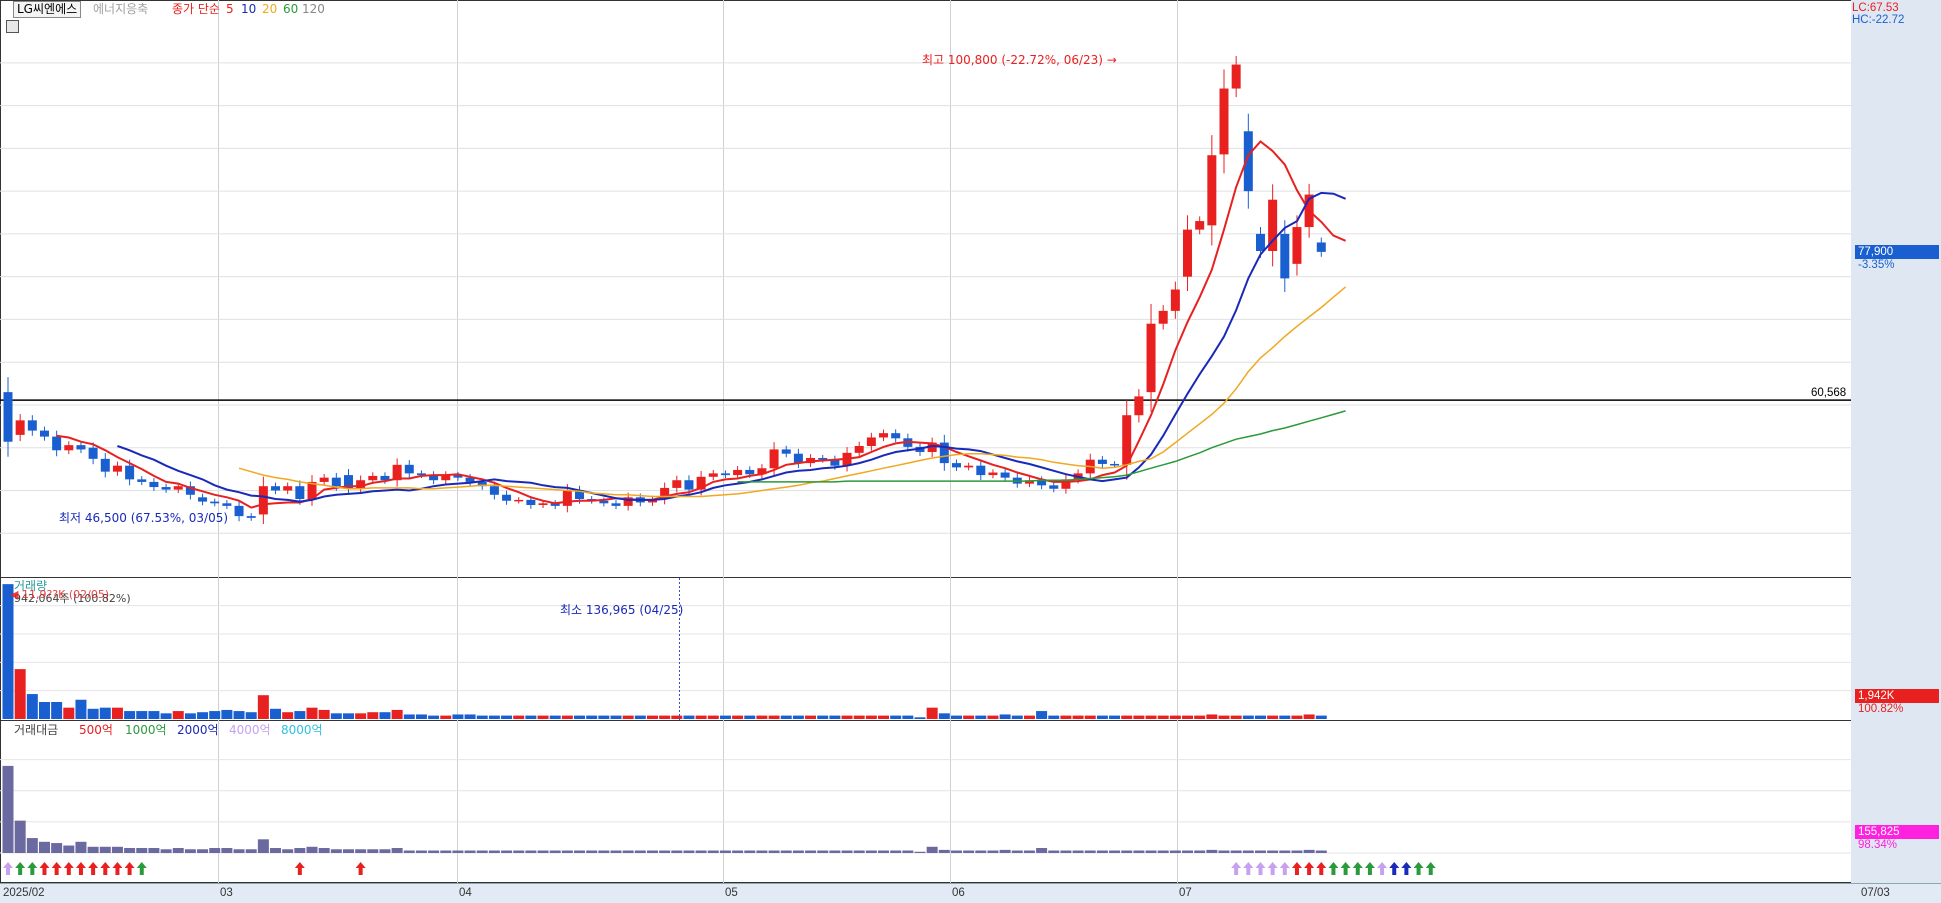 This screenshot has height=903, width=1941. I want to click on ma-period-10: 10, so click(248, 9).